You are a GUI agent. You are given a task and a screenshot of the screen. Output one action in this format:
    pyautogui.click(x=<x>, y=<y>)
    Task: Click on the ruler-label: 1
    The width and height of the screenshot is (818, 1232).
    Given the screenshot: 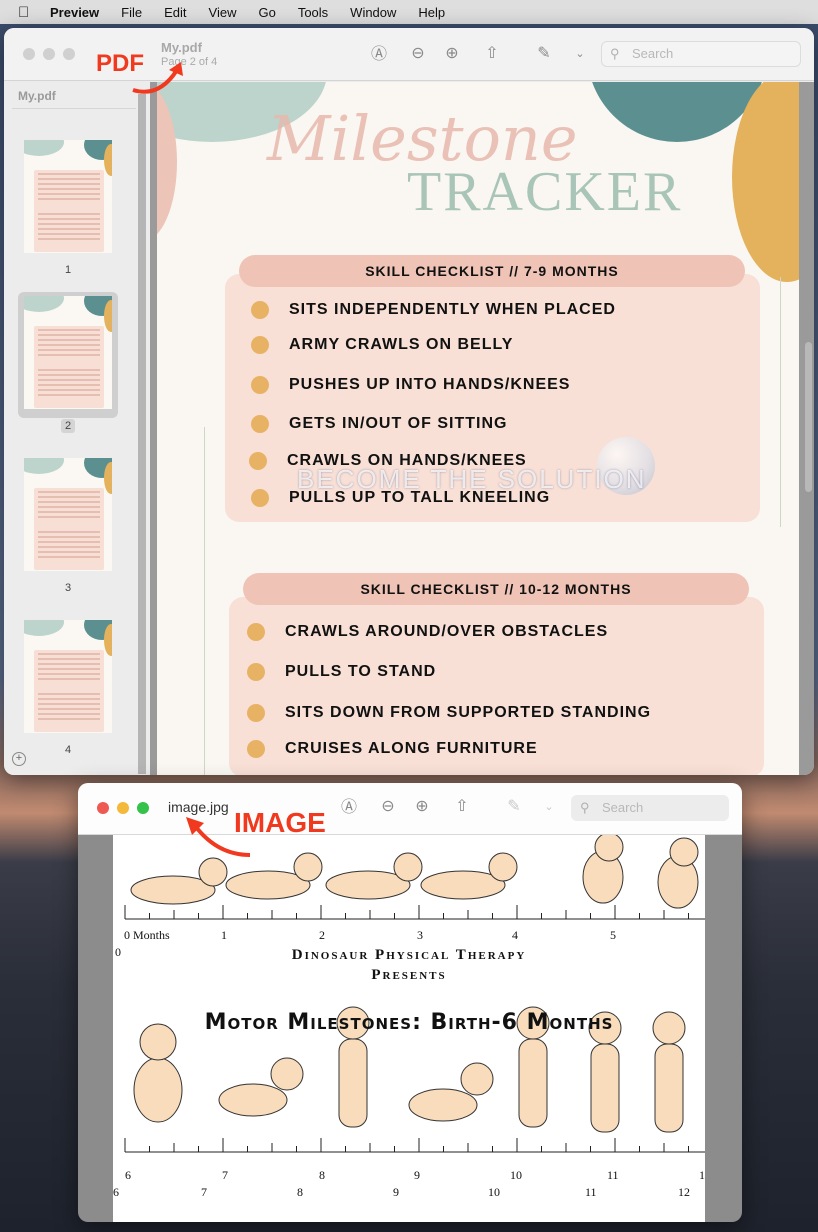 What is the action you would take?
    pyautogui.click(x=224, y=935)
    